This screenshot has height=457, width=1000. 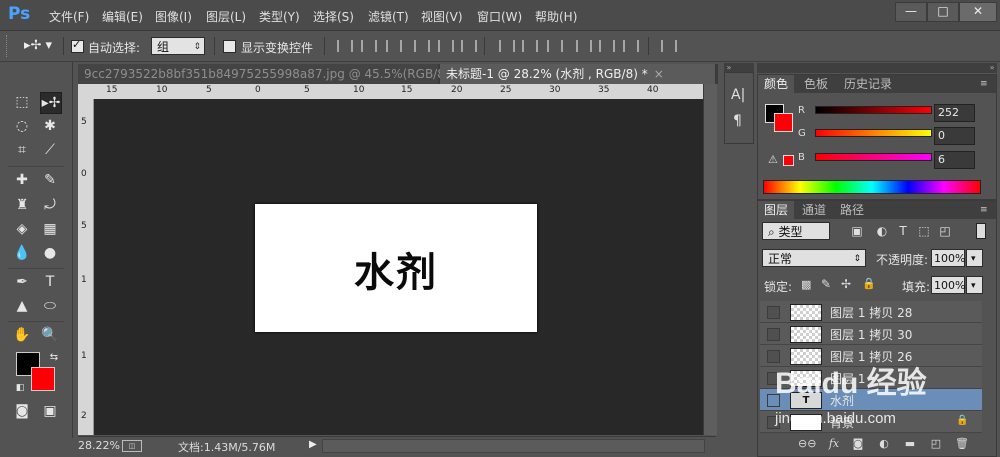 What do you see at coordinates (38, 45) in the screenshot?
I see `move-tool-preset-icon: ▸✢ ▾` at bounding box center [38, 45].